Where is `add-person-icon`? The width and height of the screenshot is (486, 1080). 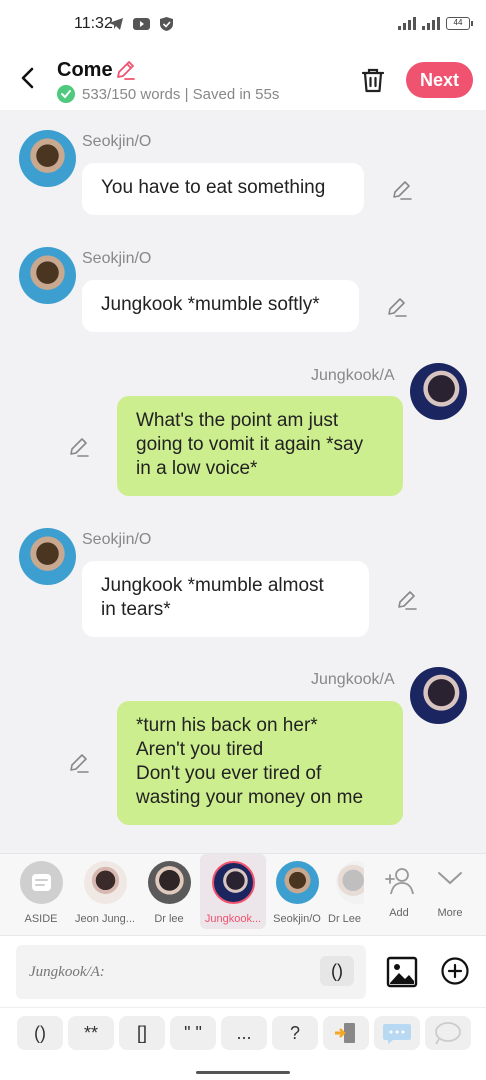 add-person-icon is located at coordinates (399, 881).